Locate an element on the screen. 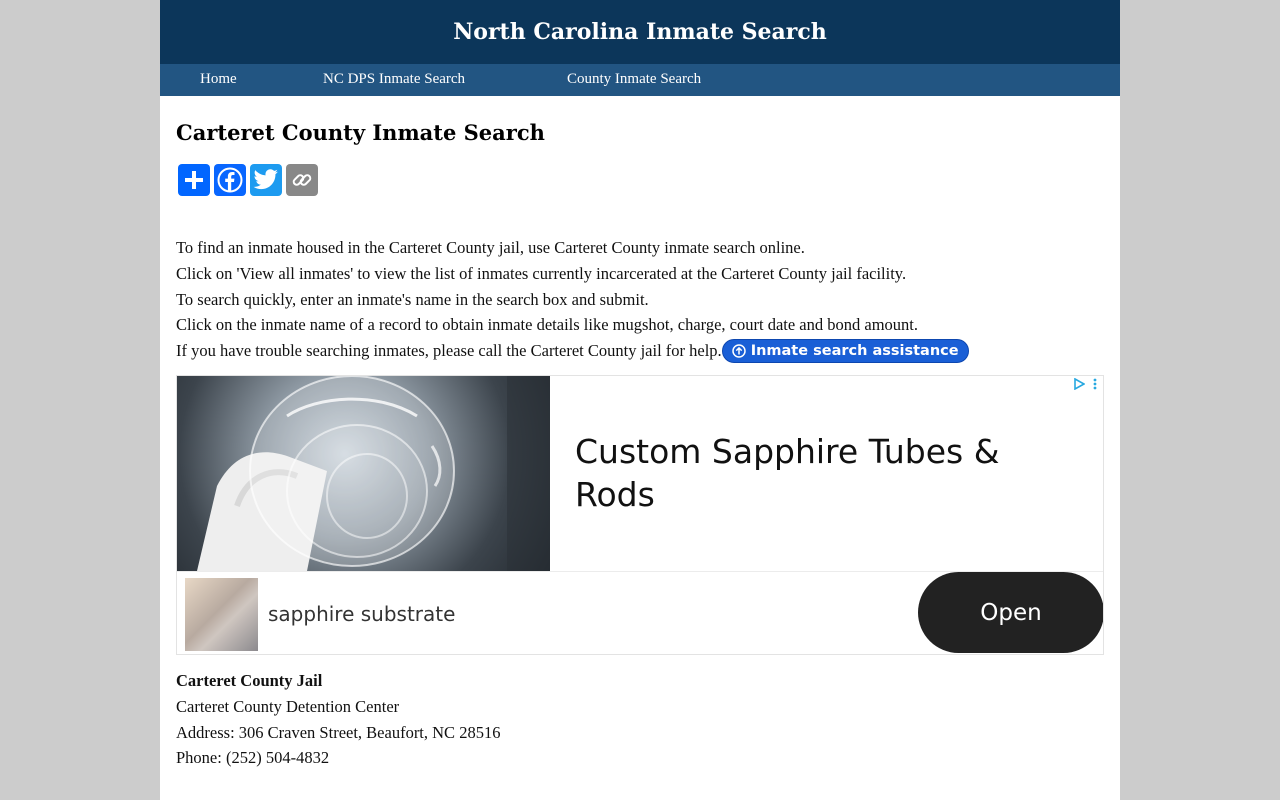  page-title: Carteret County Inmate Search is located at coordinates (360, 132).